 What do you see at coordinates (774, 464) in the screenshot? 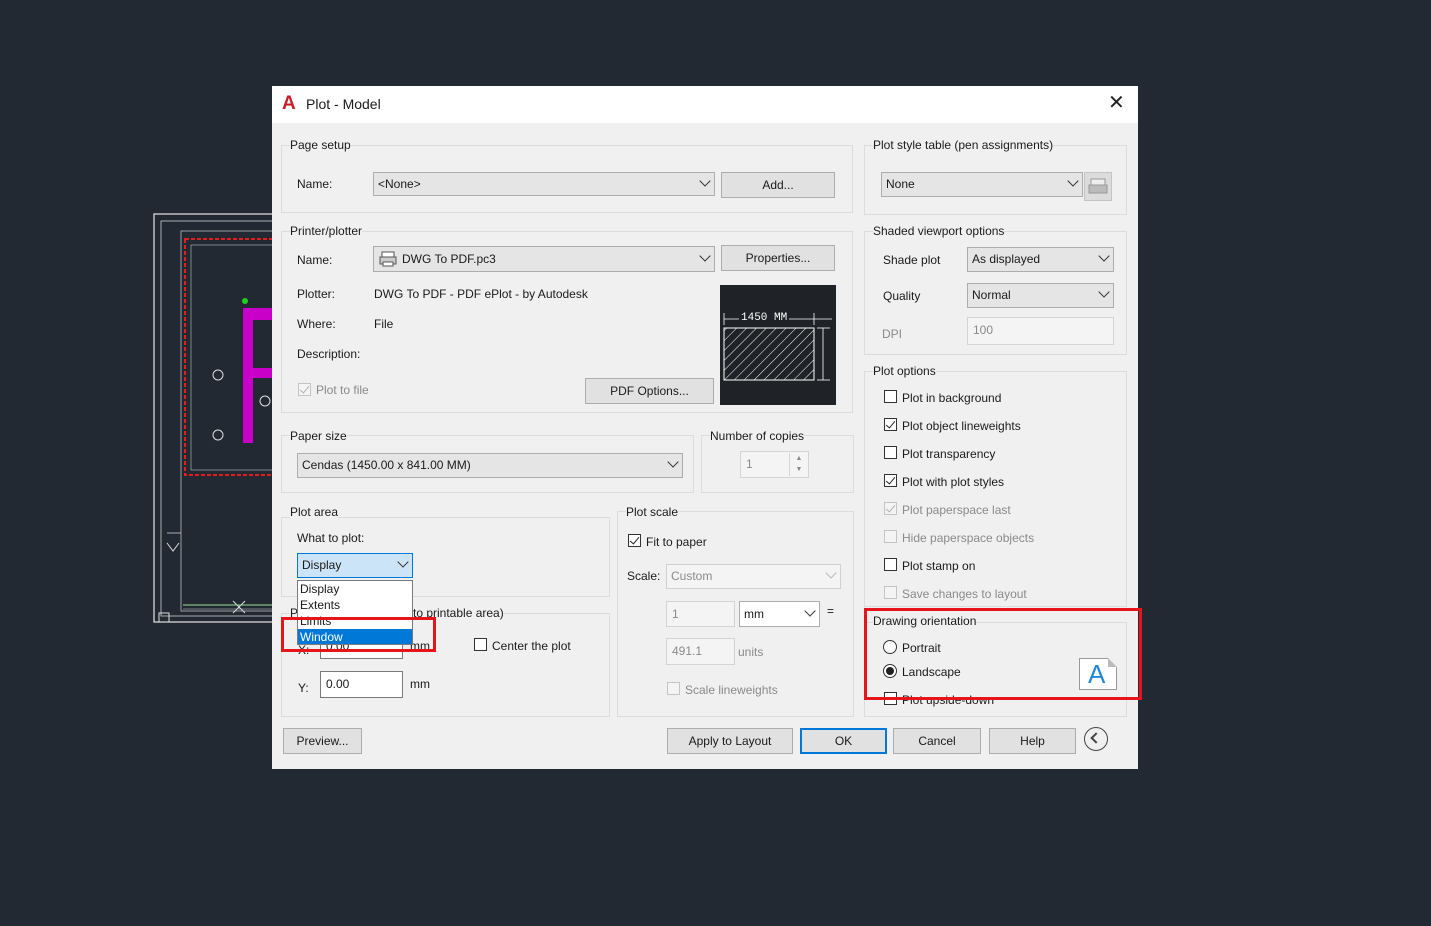
I see `copies-field: 1 ▲ ▼` at bounding box center [774, 464].